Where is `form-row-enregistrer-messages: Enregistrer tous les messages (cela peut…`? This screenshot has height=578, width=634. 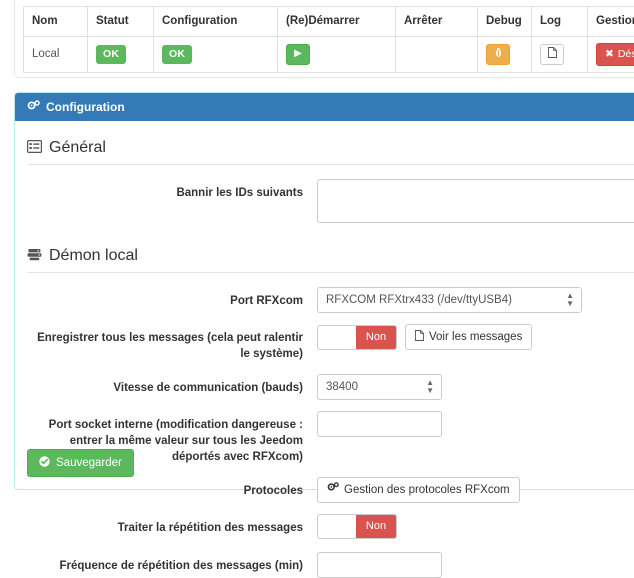 form-row-enregistrer-messages: Enregistrer tous les messages (cela peut… is located at coordinates (330, 343).